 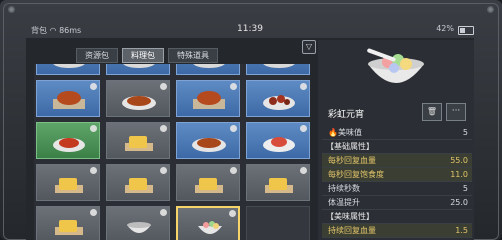 I want to click on attribute-label: 【美味属性】, so click(x=350, y=216).